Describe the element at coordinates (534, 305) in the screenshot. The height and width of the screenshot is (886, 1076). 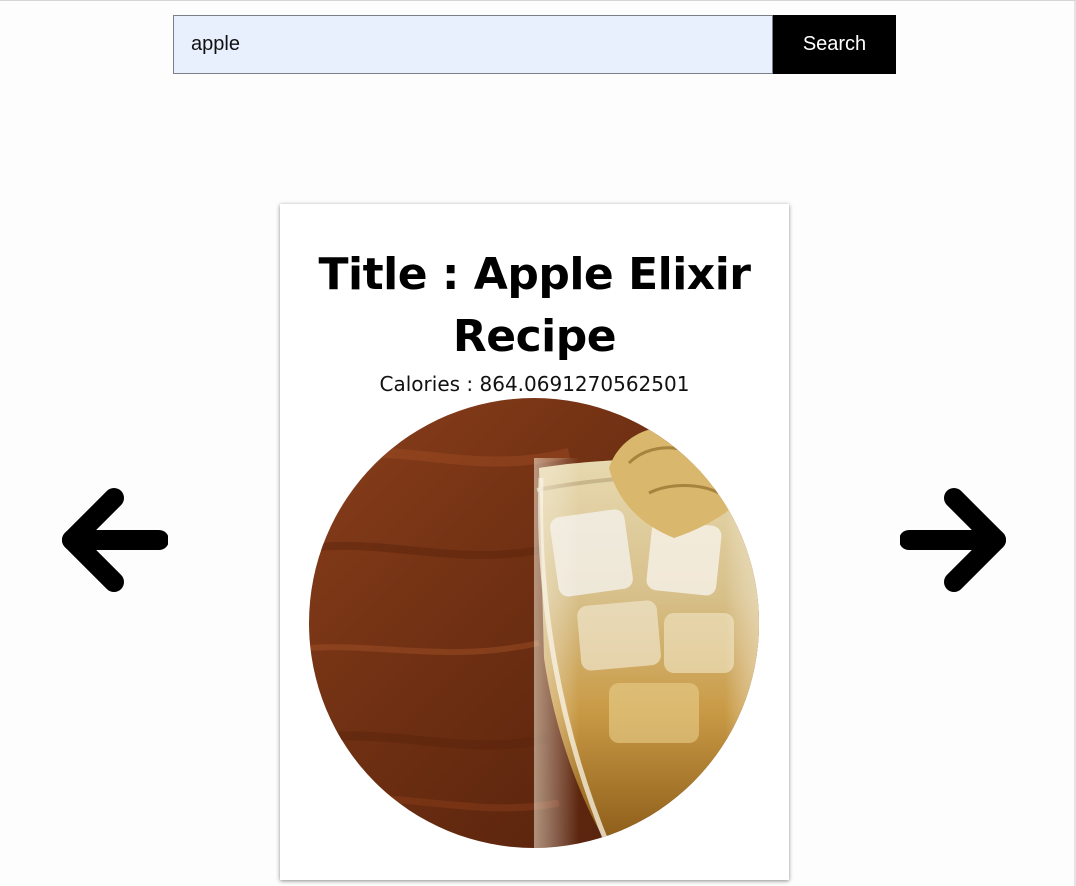
I see `recipe-title: Title : Apple Elixir Recipe` at that location.